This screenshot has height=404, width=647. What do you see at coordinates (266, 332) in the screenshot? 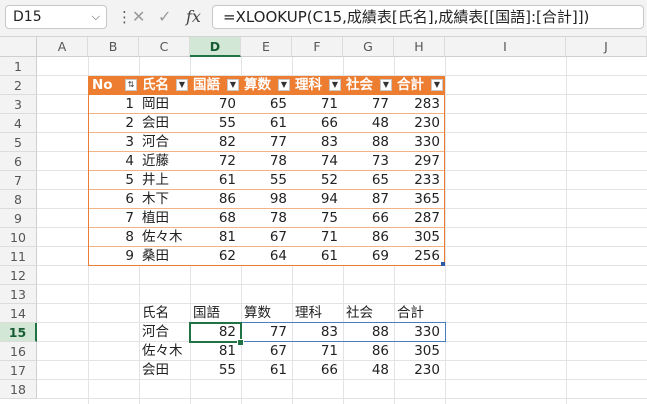
I see `lookup-cell: 77` at bounding box center [266, 332].